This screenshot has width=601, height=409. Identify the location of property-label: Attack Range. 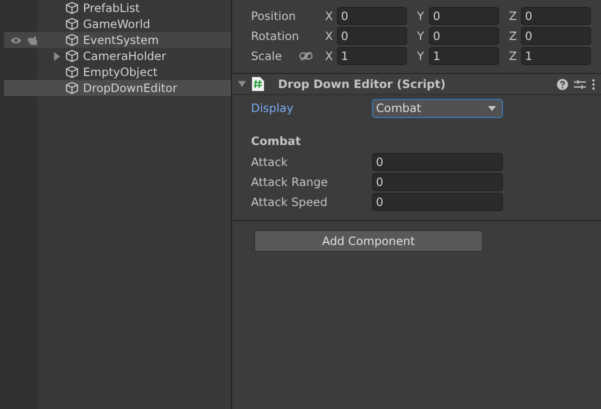
(290, 182).